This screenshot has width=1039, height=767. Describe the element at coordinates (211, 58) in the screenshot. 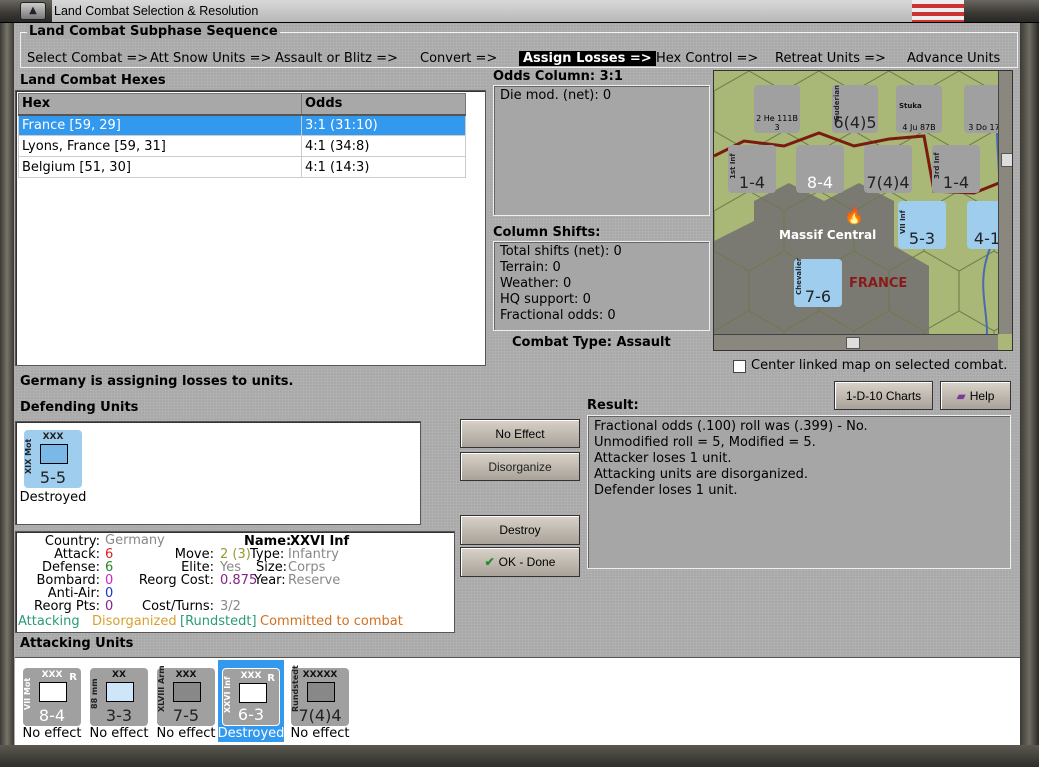

I see `step-att-snow: Att Snow Units =>` at that location.